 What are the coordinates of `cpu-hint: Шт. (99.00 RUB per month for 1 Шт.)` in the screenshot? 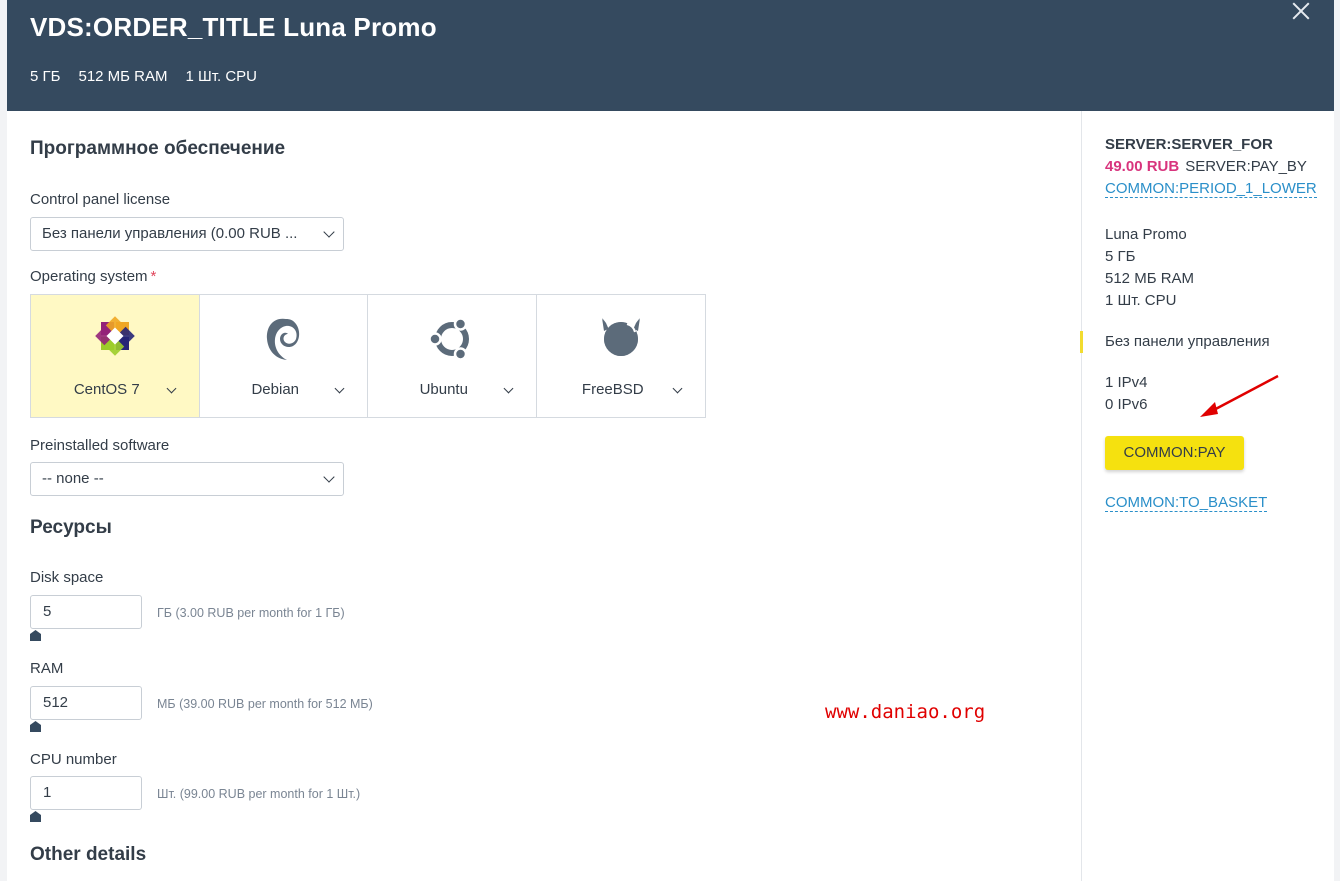 It's located at (259, 794).